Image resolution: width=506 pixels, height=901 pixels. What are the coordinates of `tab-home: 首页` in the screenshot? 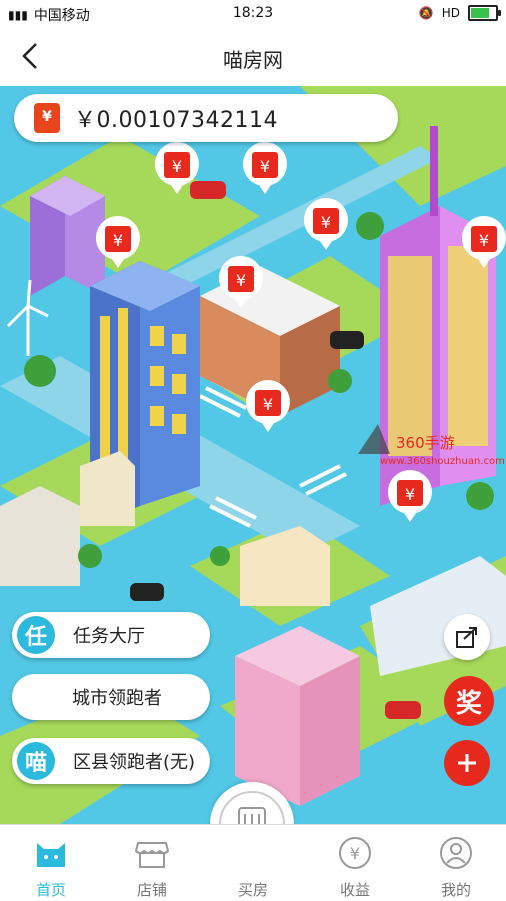 It's located at (51, 863).